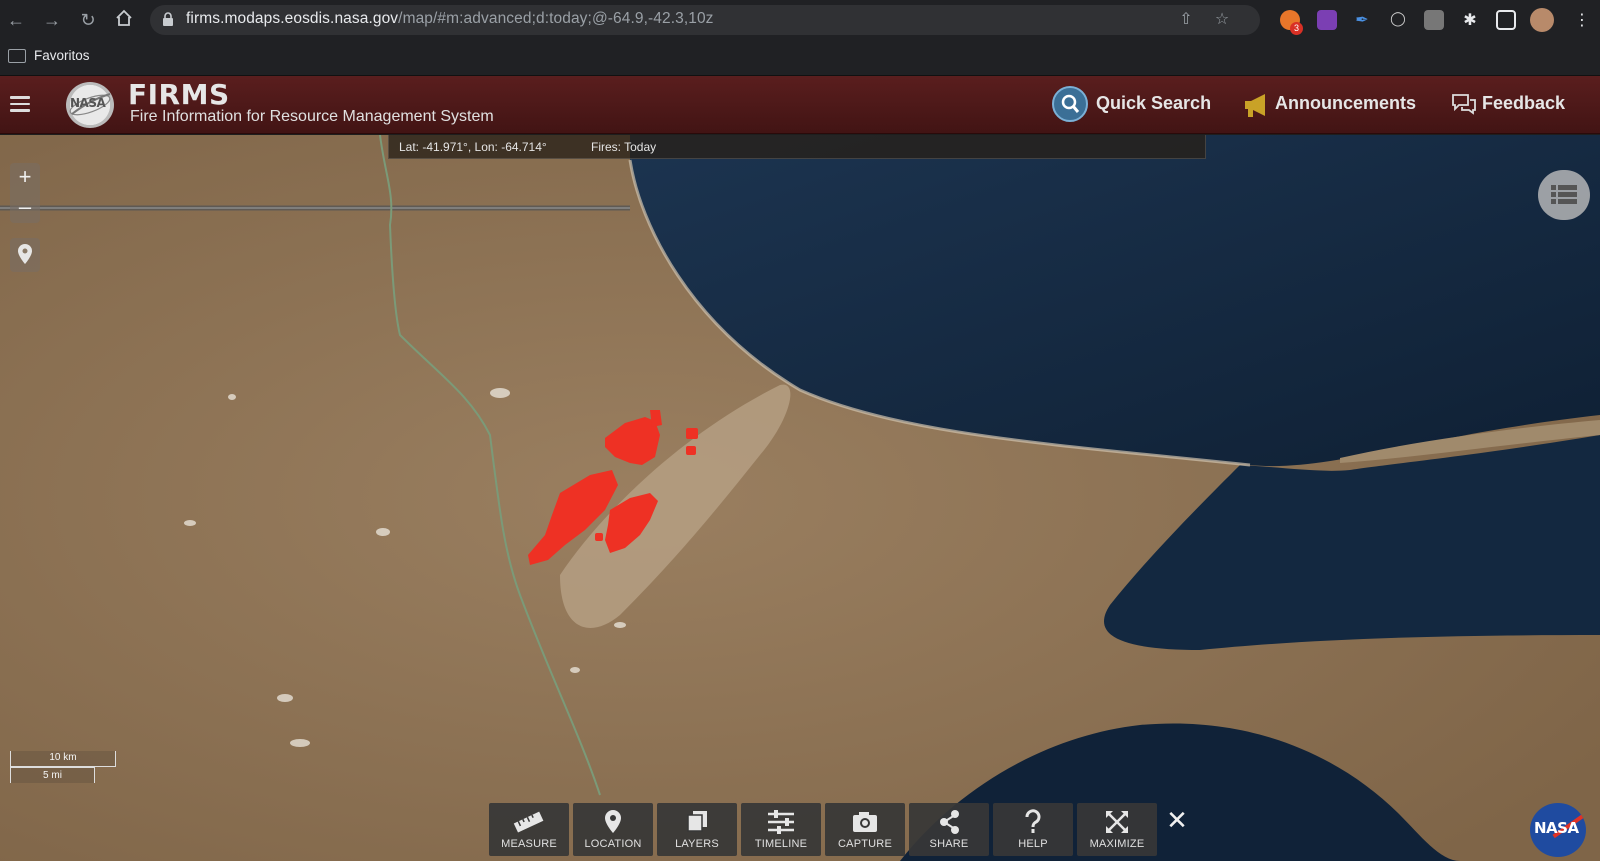 This screenshot has width=1600, height=861. I want to click on sliders-icon, so click(781, 822).